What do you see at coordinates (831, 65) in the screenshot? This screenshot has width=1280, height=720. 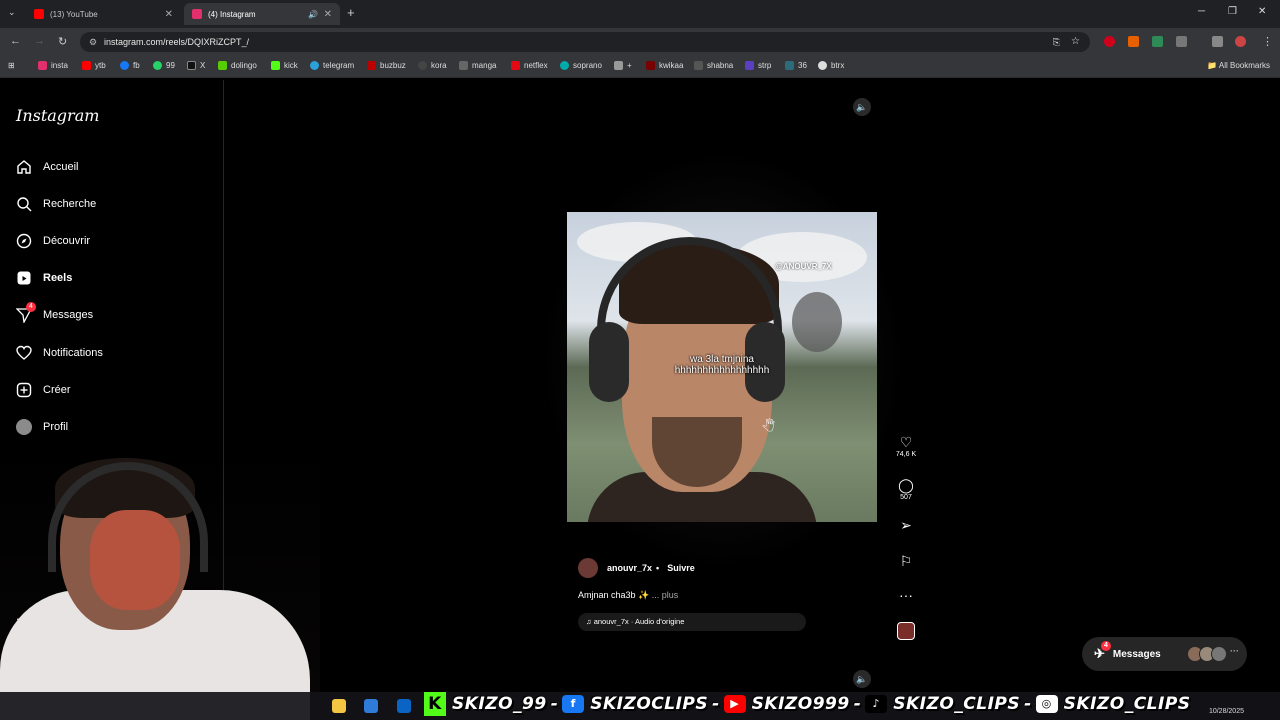 I see `bookmark-btrx: btrx` at bounding box center [831, 65].